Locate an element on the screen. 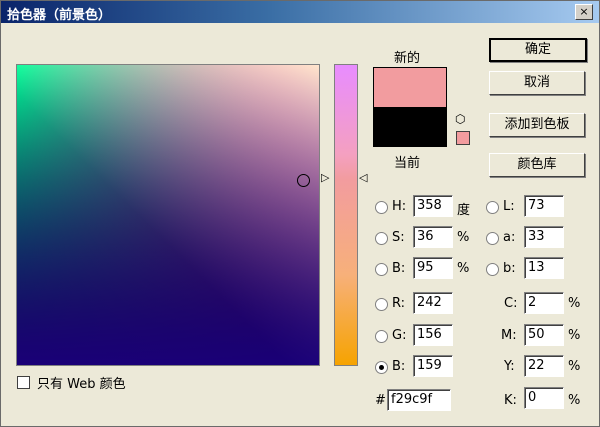  web-colors-only-checkbox is located at coordinates (23, 382).